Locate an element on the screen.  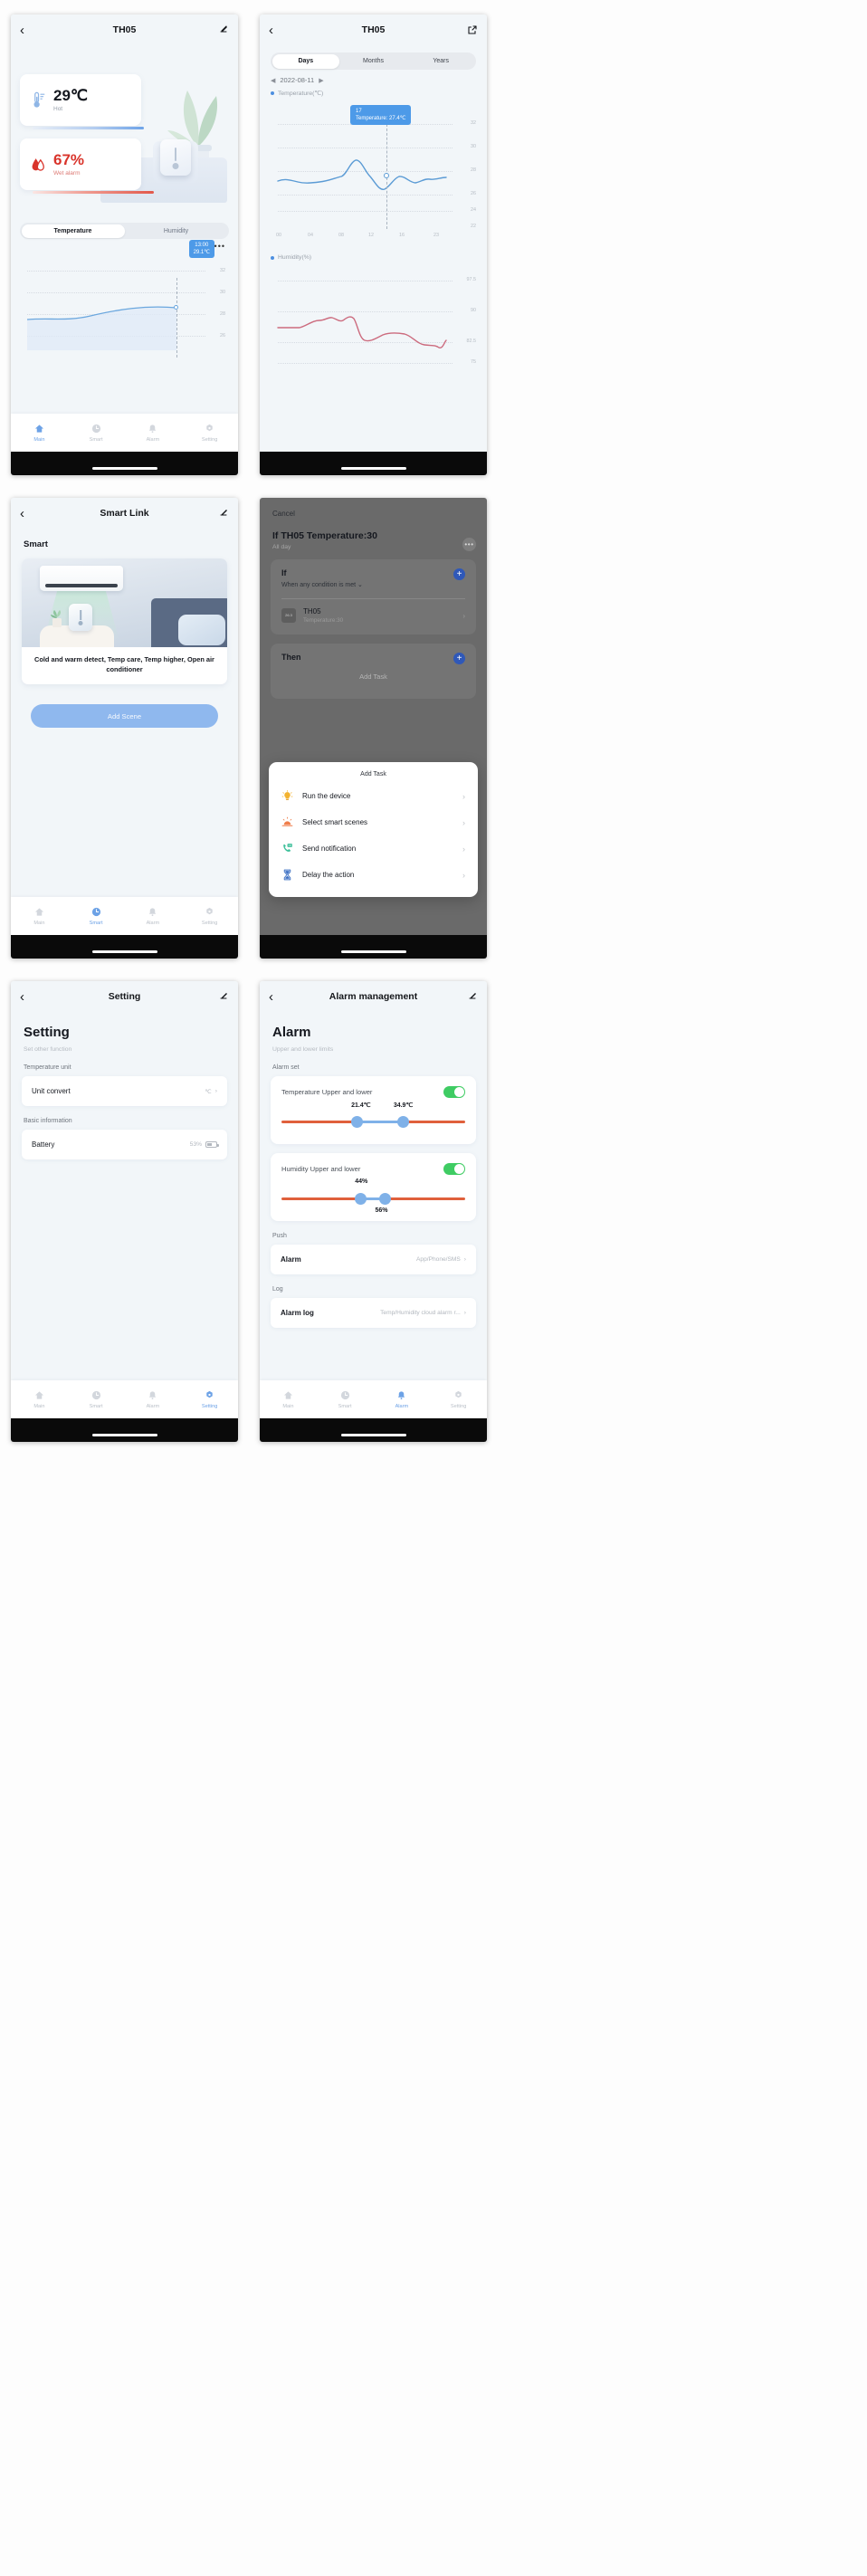
temperature-alarm-card: Temperature Upper and lower 21.4℃ 34.9℃ is located at coordinates (373, 1110).